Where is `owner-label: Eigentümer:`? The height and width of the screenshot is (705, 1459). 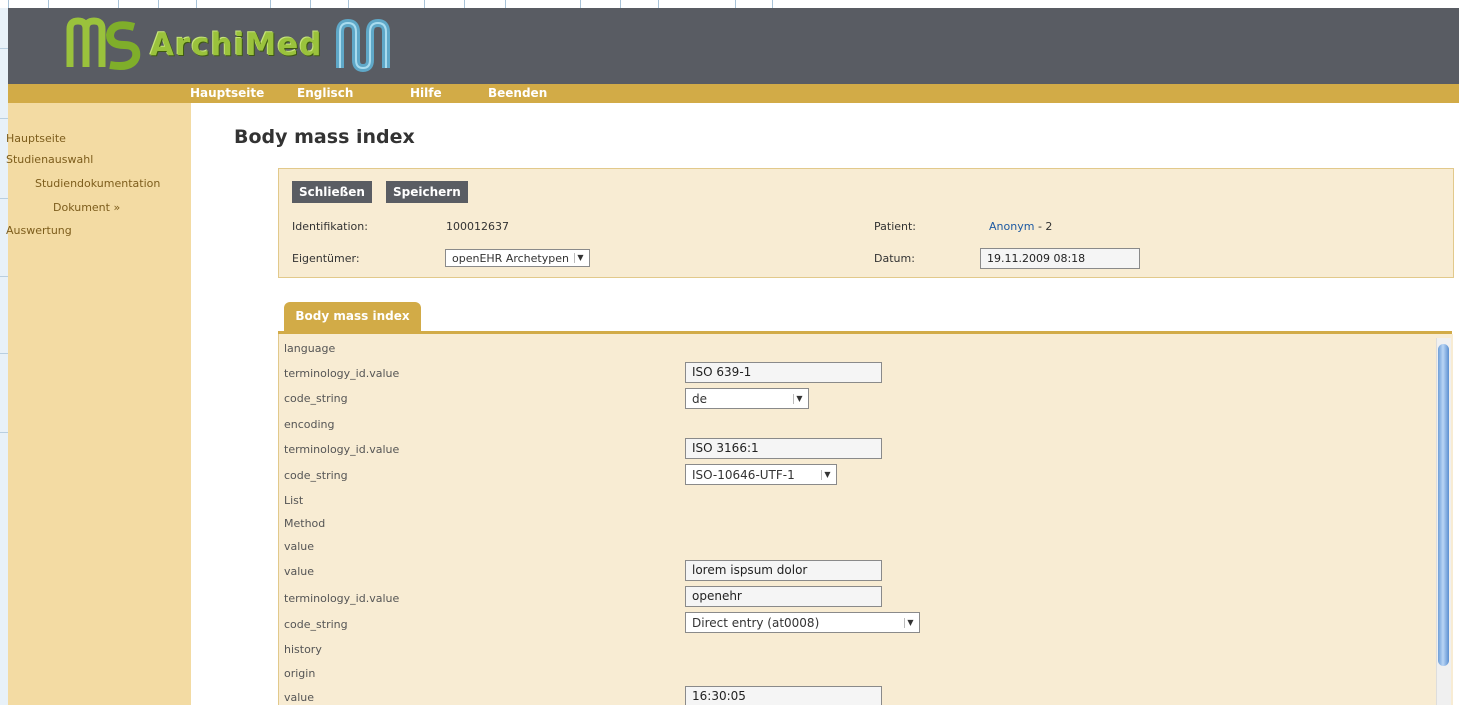 owner-label: Eigentümer: is located at coordinates (326, 258).